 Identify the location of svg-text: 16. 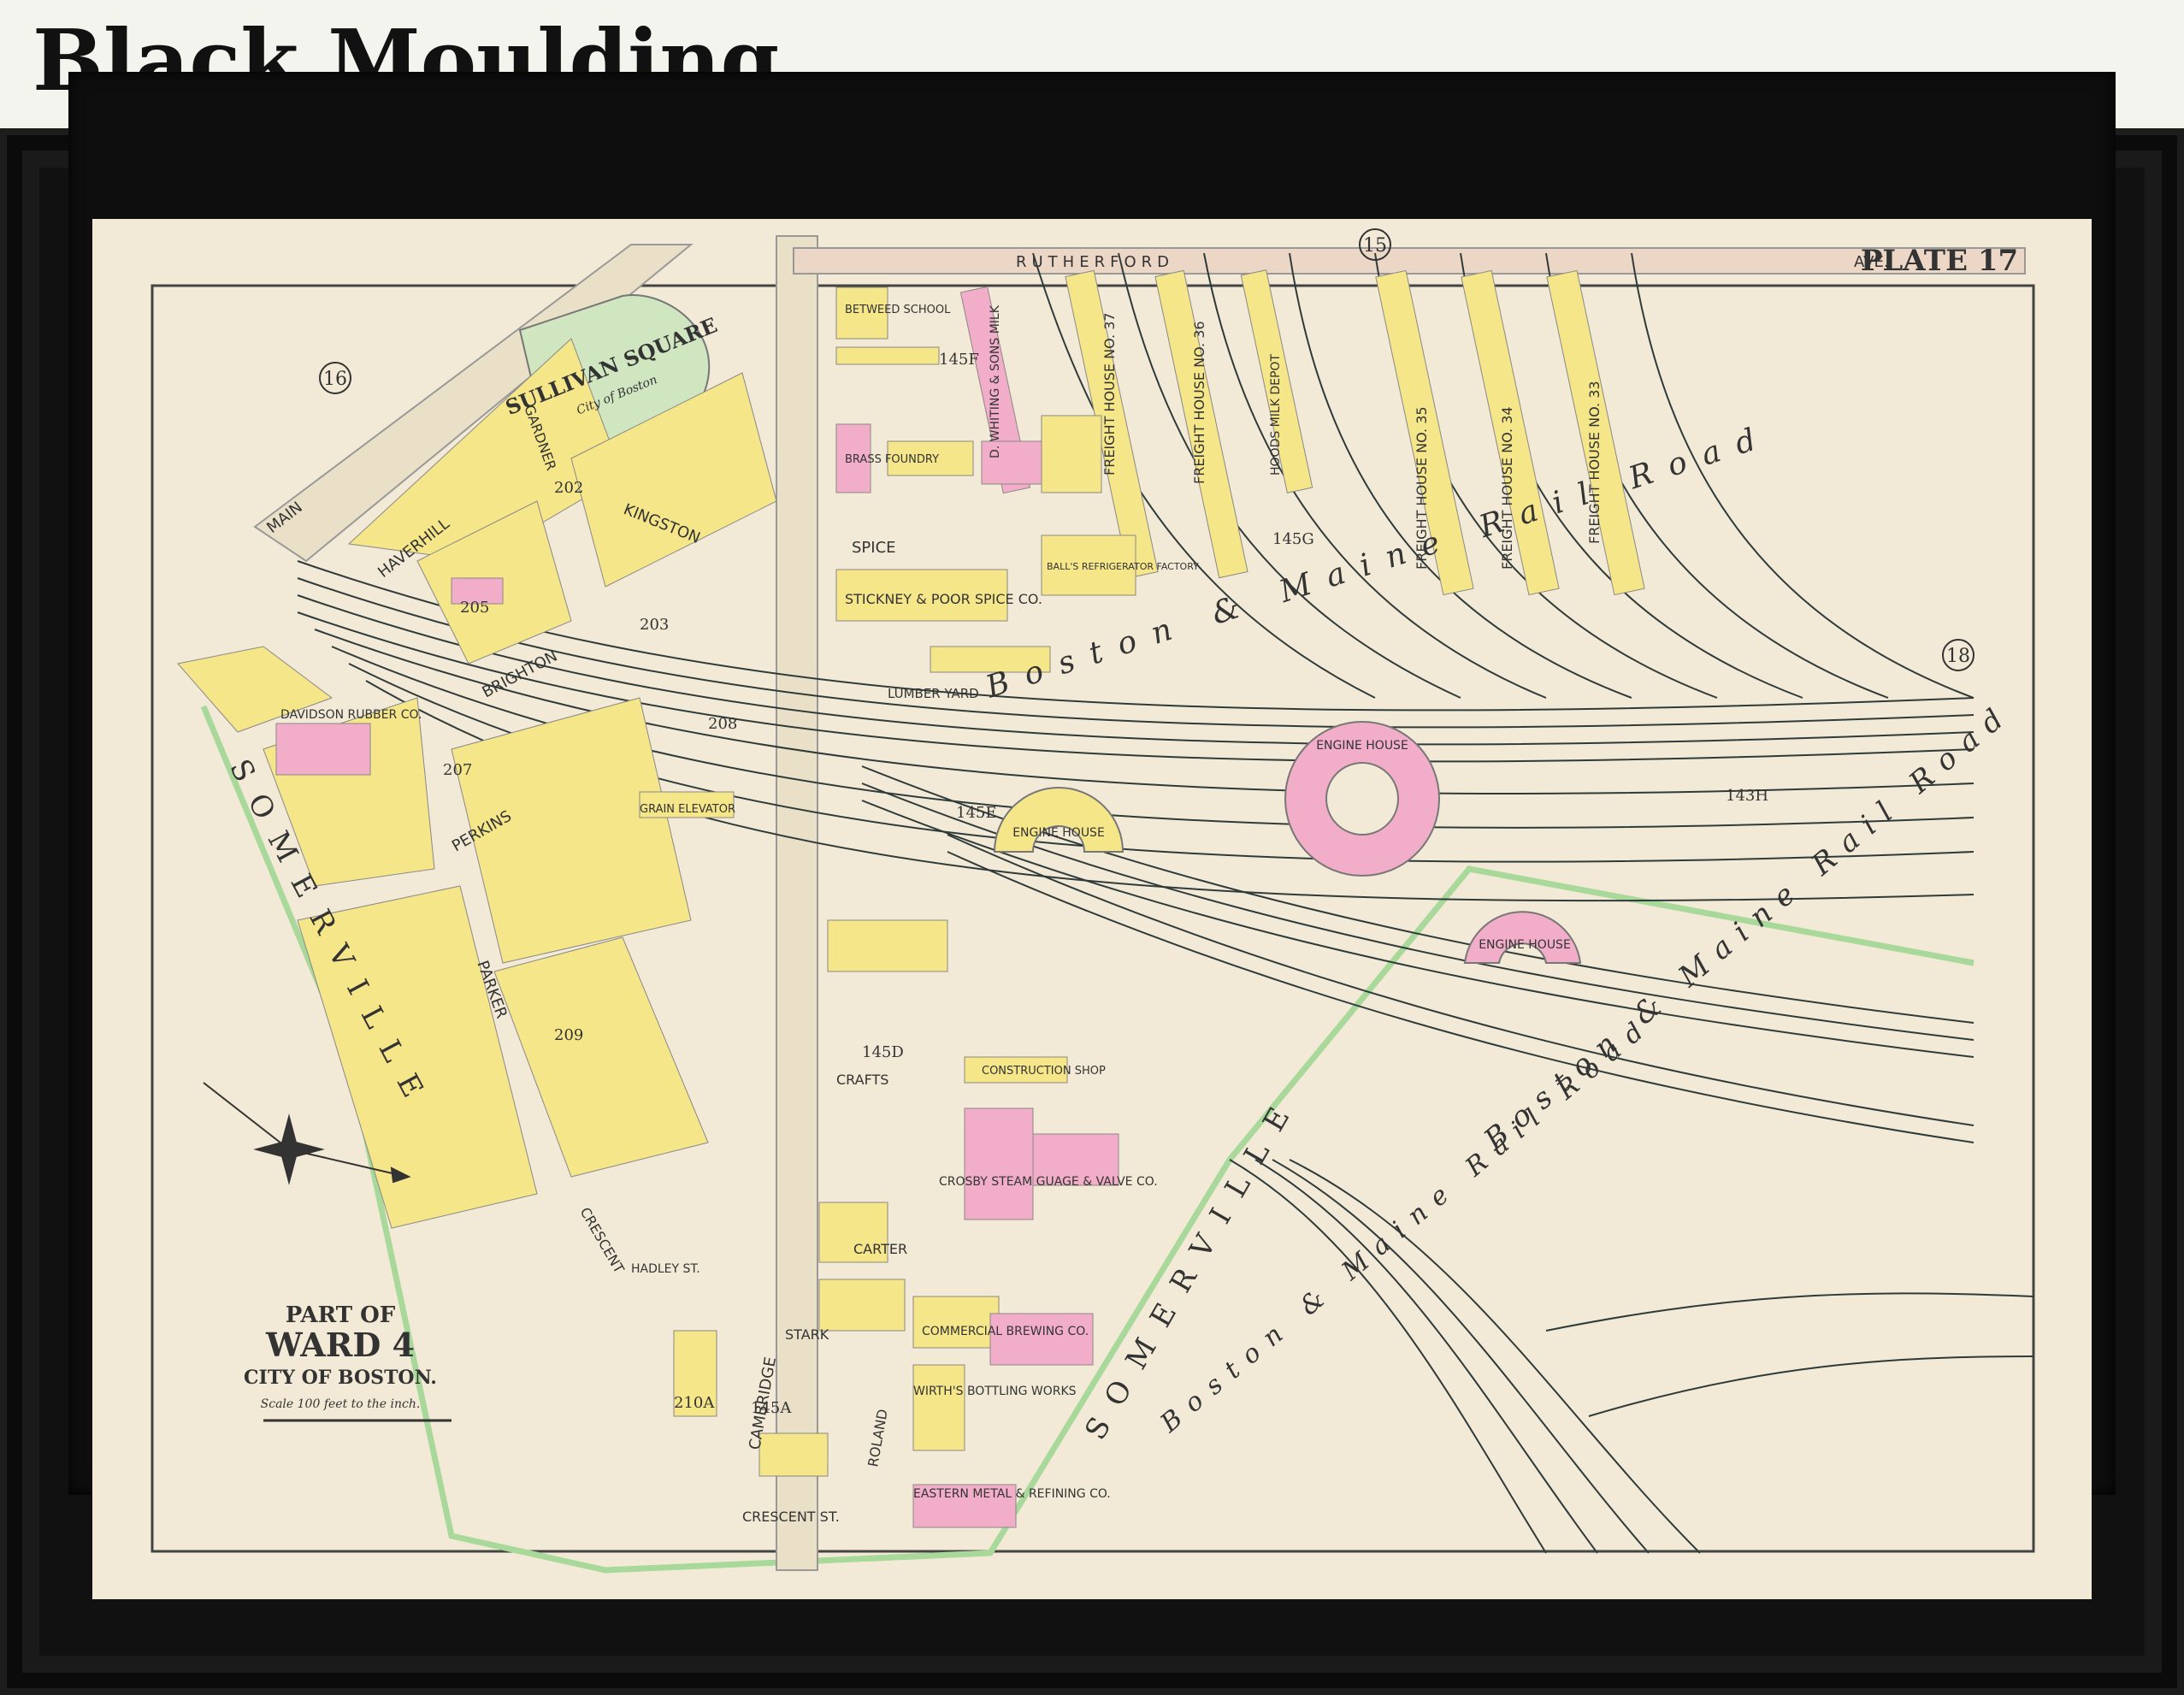
(335, 379).